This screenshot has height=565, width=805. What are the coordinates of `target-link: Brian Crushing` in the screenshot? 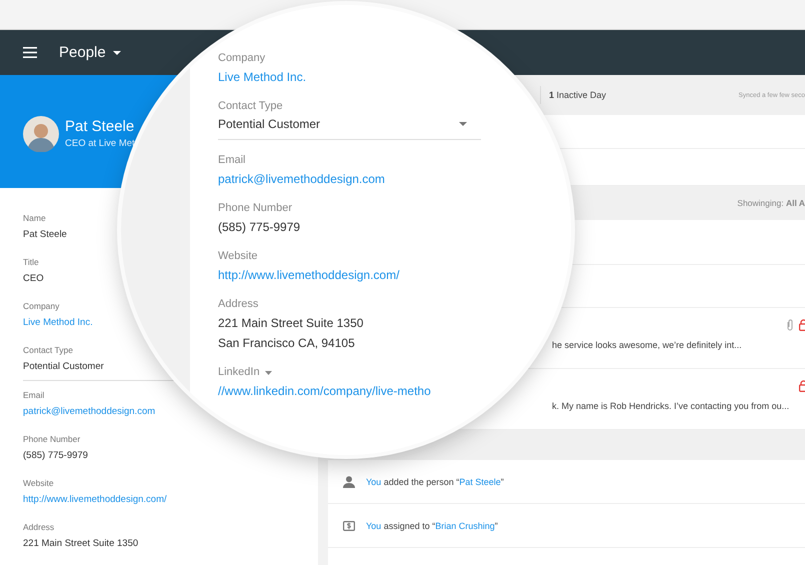 It's located at (465, 525).